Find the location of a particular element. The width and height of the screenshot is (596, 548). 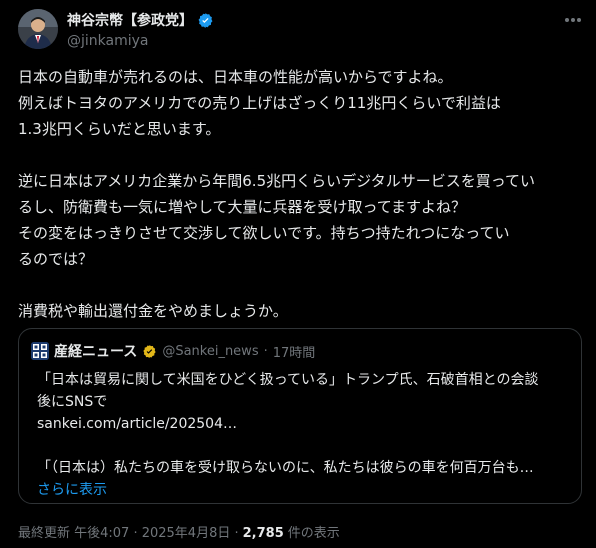

author-name: 神谷宗幣【参政党】 is located at coordinates (130, 20).